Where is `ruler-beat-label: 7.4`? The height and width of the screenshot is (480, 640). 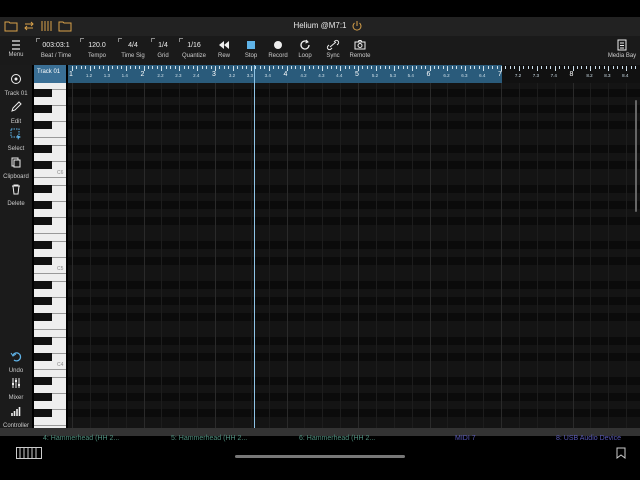
ruler-beat-label: 7.4 is located at coordinates (553, 75).